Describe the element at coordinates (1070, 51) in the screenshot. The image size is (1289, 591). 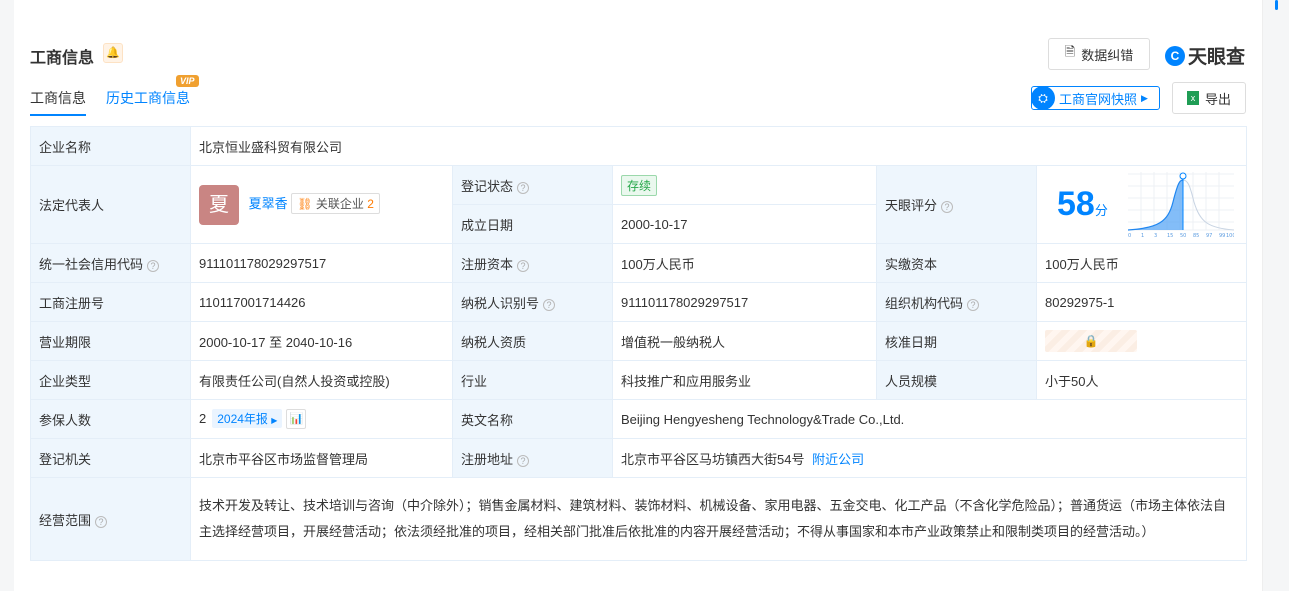
I see `document-icon: 🗎` at that location.